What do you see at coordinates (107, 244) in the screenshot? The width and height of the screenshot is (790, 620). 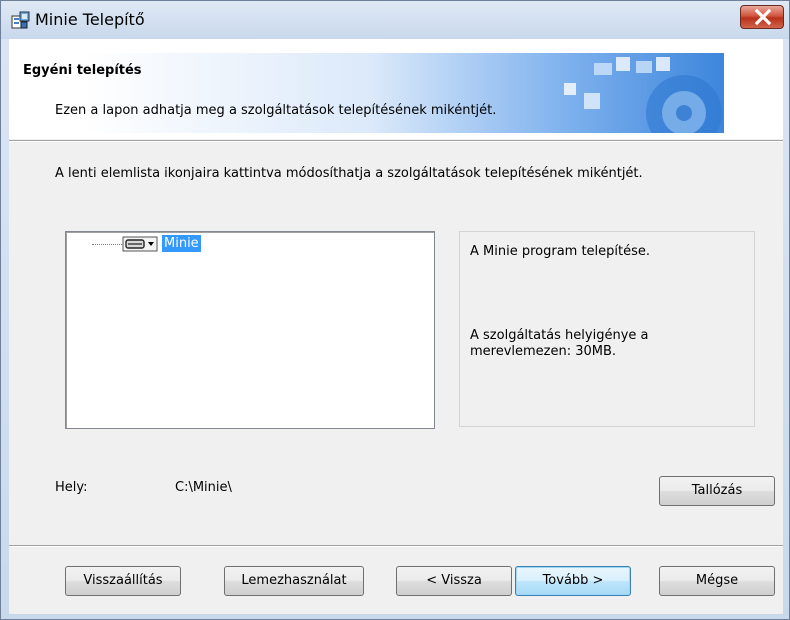 I see `tree-connector` at bounding box center [107, 244].